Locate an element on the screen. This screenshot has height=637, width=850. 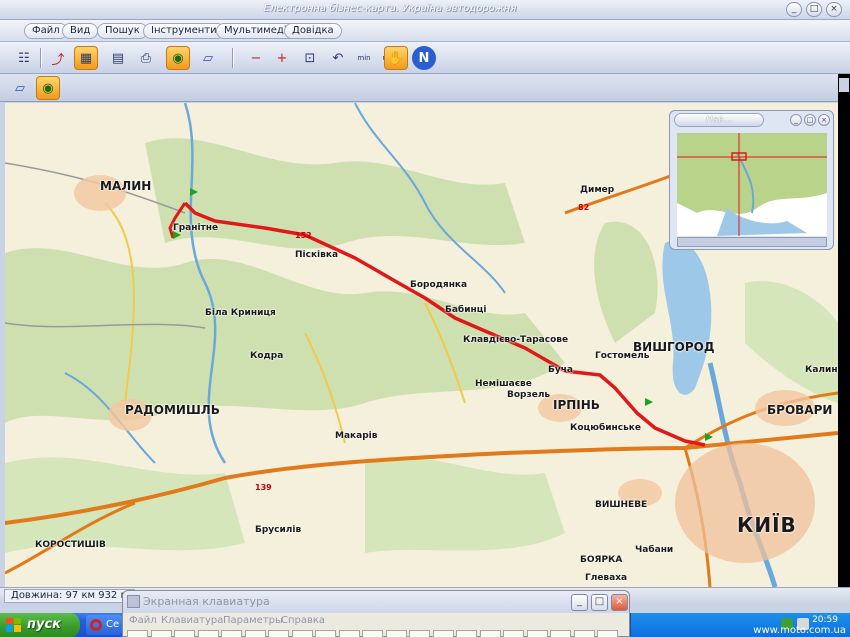
osk-maximize-button: □ is located at coordinates (599, 602).